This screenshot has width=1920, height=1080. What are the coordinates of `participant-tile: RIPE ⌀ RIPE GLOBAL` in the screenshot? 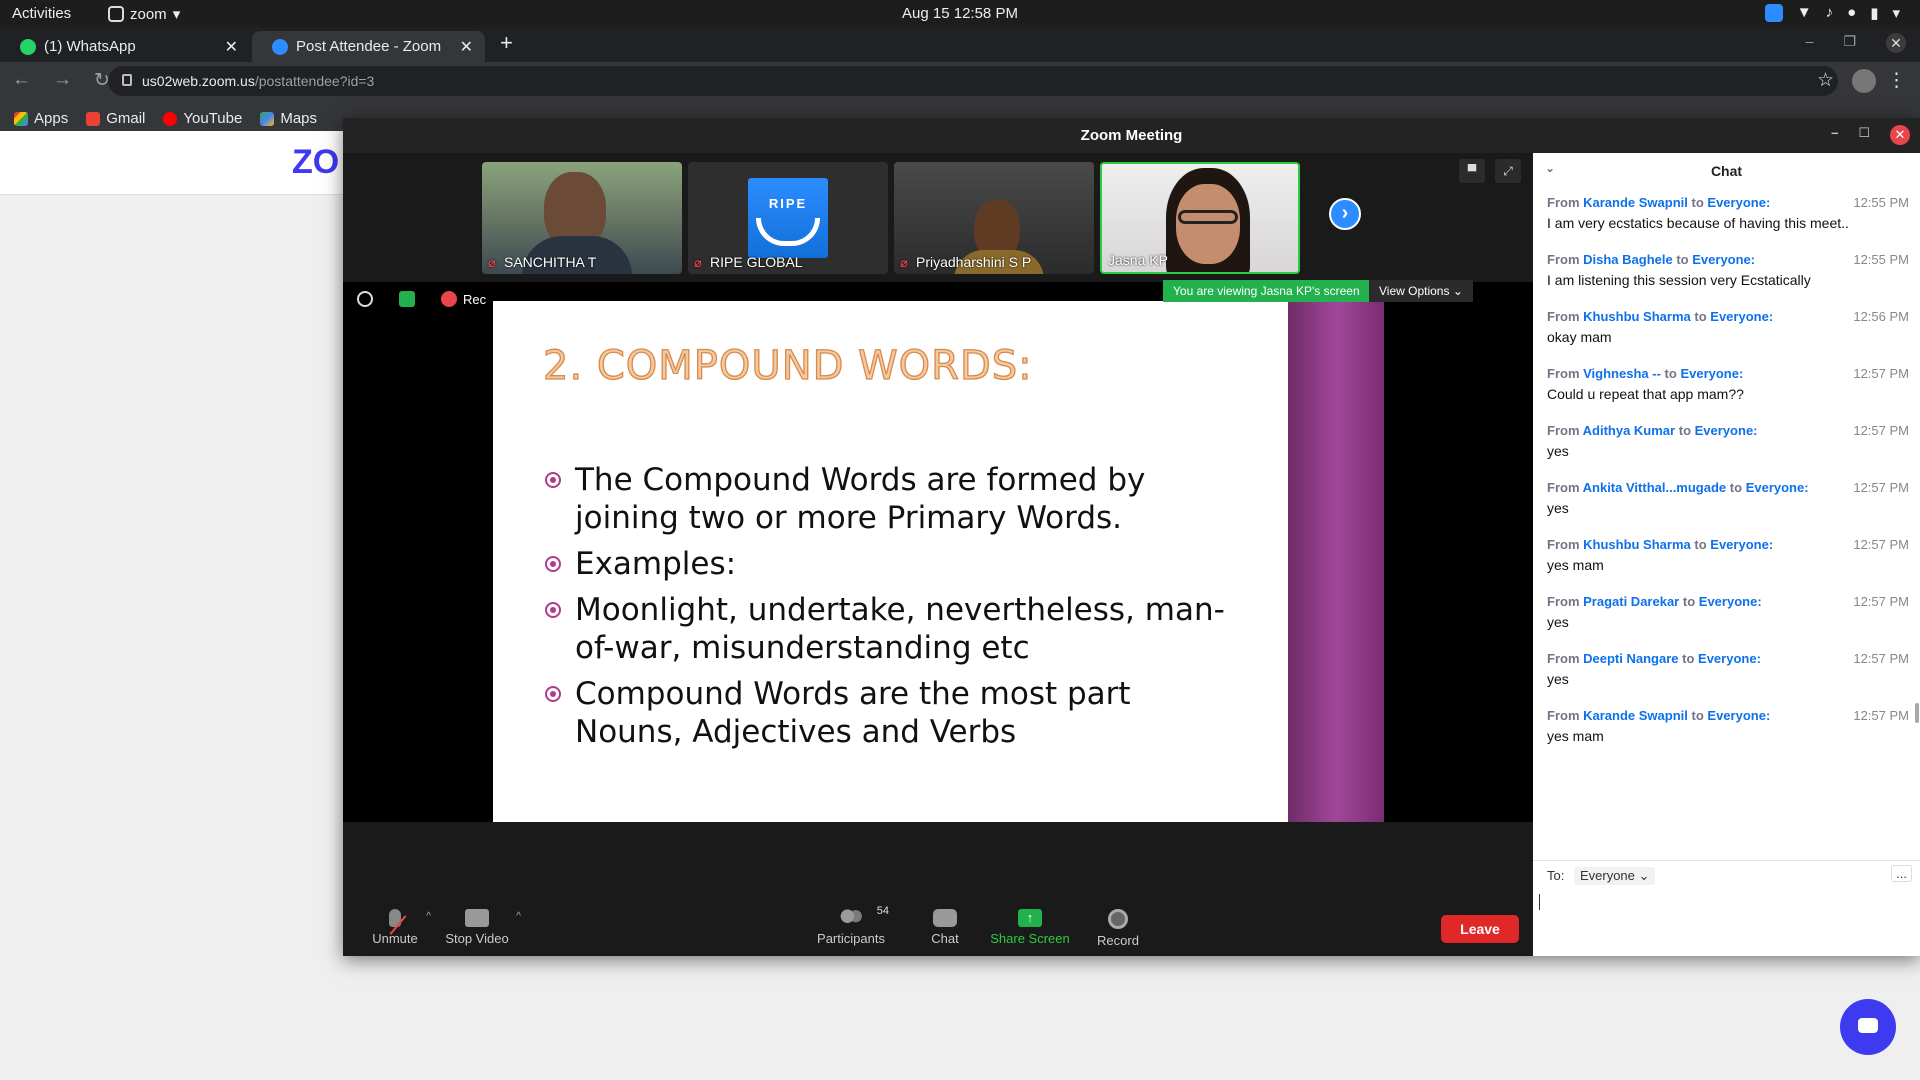 It's located at (788, 218).